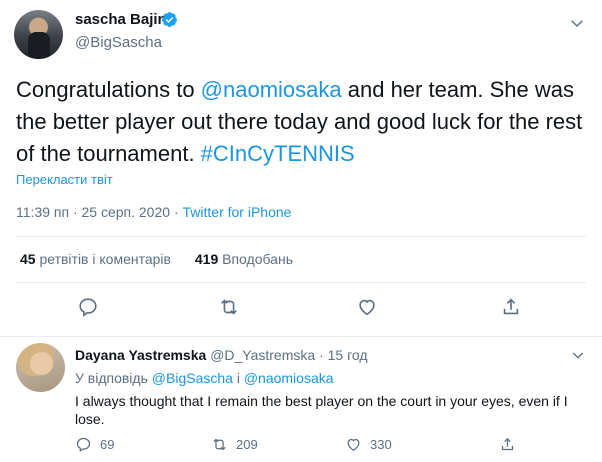 This screenshot has height=462, width=602. What do you see at coordinates (94, 444) in the screenshot?
I see `reply-comment-action: 69` at bounding box center [94, 444].